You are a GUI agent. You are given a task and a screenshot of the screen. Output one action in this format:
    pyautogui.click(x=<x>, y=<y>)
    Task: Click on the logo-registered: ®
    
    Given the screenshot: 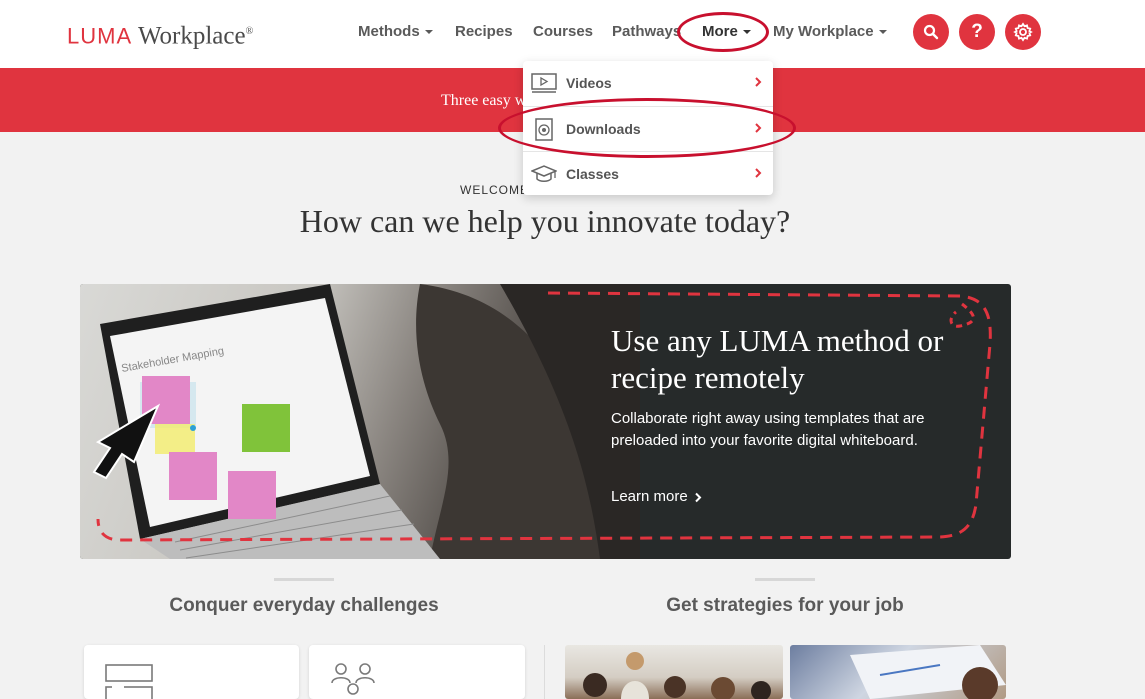 What is the action you would take?
    pyautogui.click(x=249, y=31)
    